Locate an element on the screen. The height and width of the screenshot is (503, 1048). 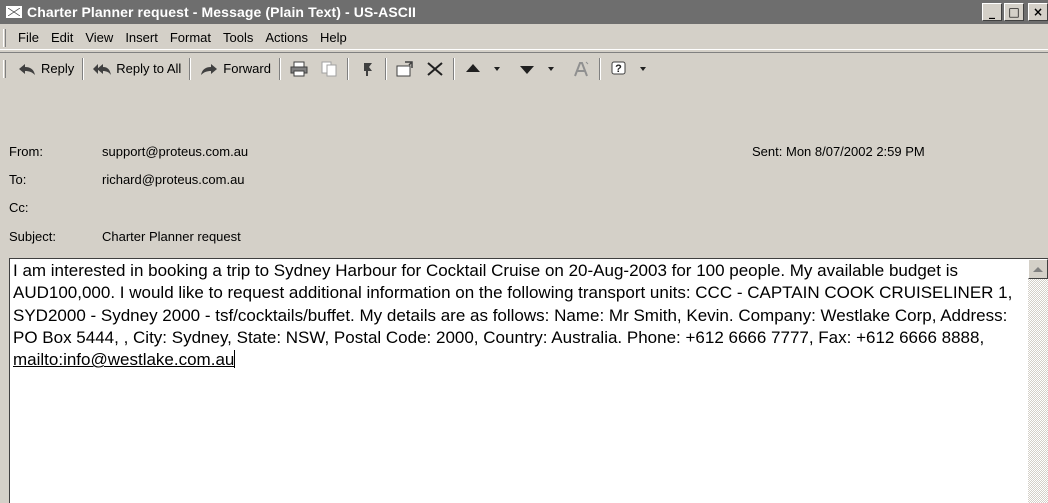
reply-button: Reply is located at coordinates (45, 69).